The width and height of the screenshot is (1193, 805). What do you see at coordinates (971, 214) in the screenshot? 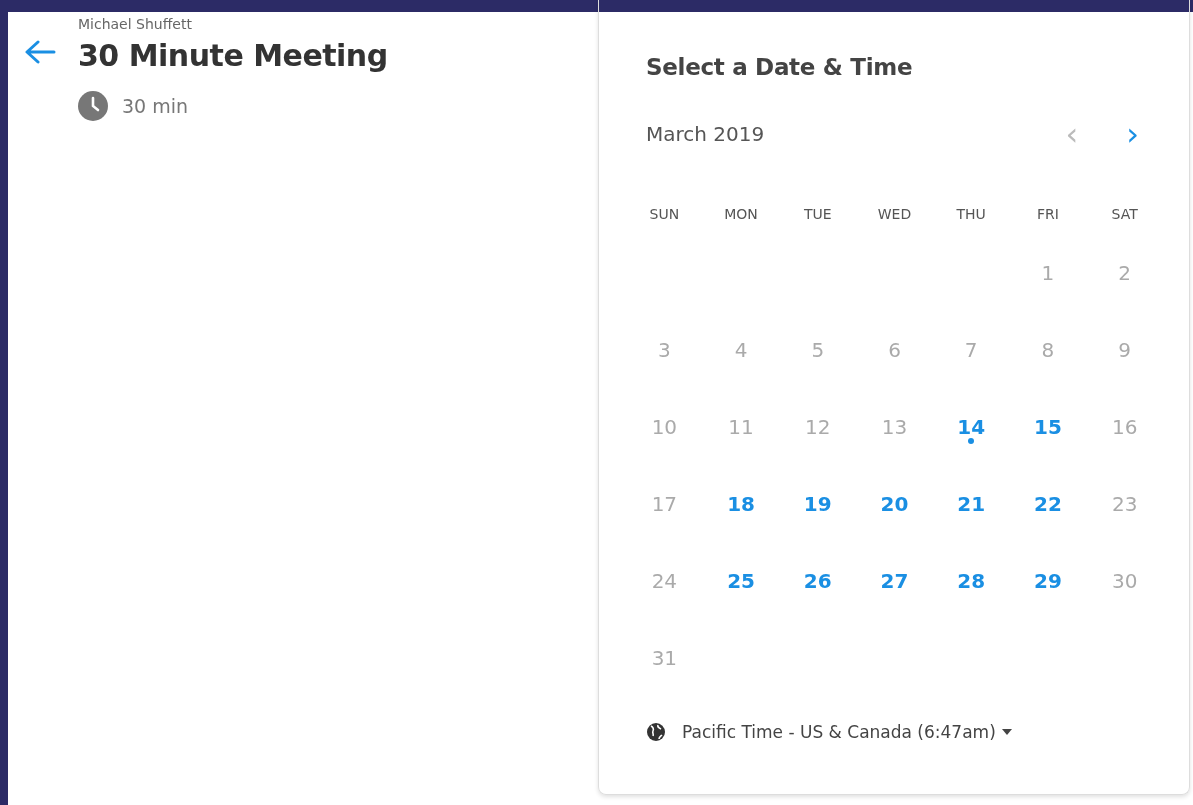
I see `weekday-label: THU` at bounding box center [971, 214].